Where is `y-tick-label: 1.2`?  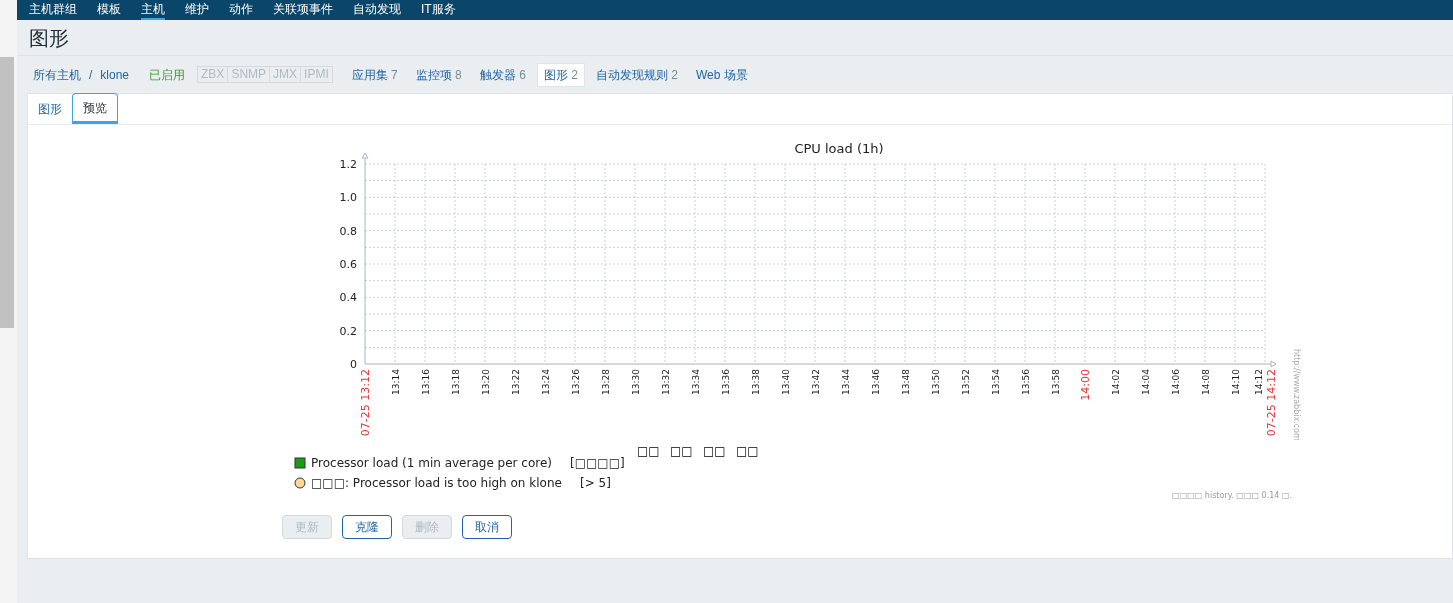 y-tick-label: 1.2 is located at coordinates (348, 164).